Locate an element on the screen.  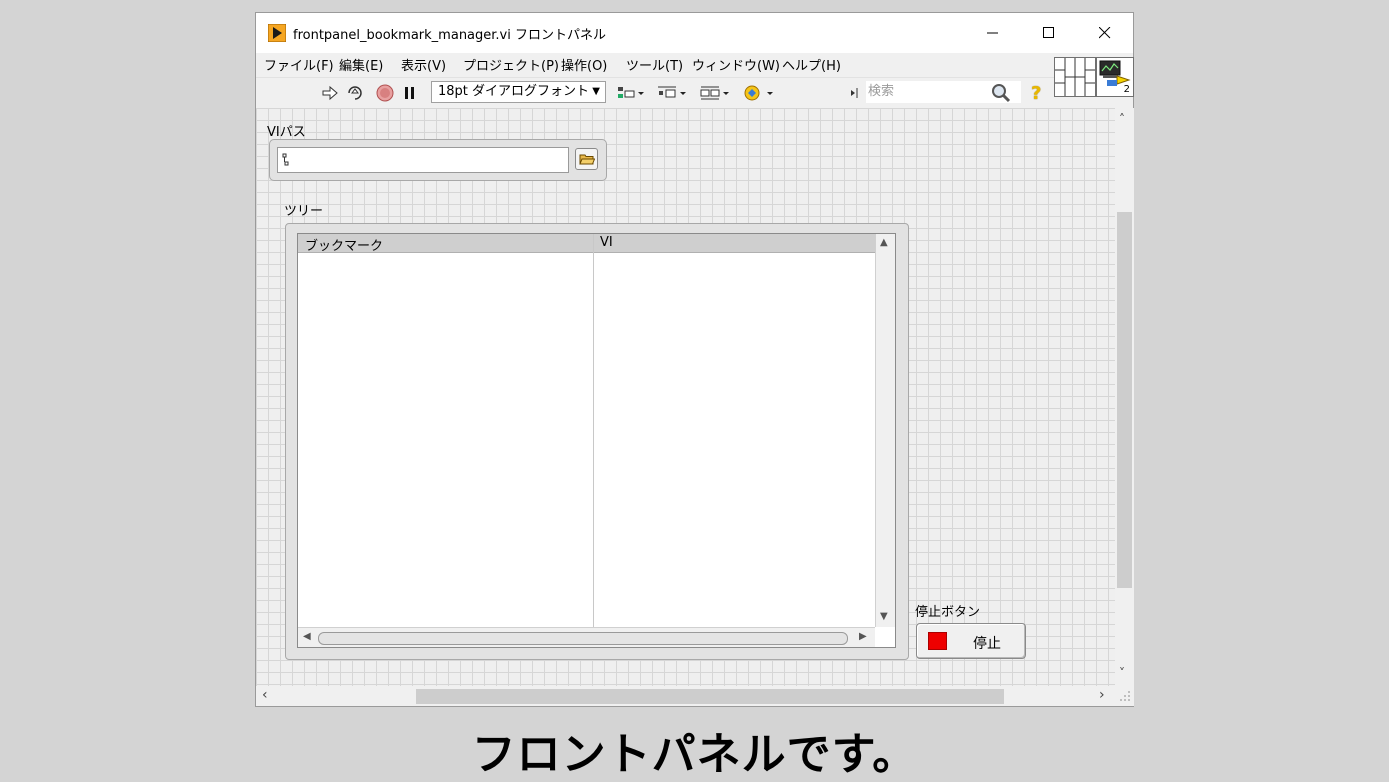
close-icon is located at coordinates (1105, 33).